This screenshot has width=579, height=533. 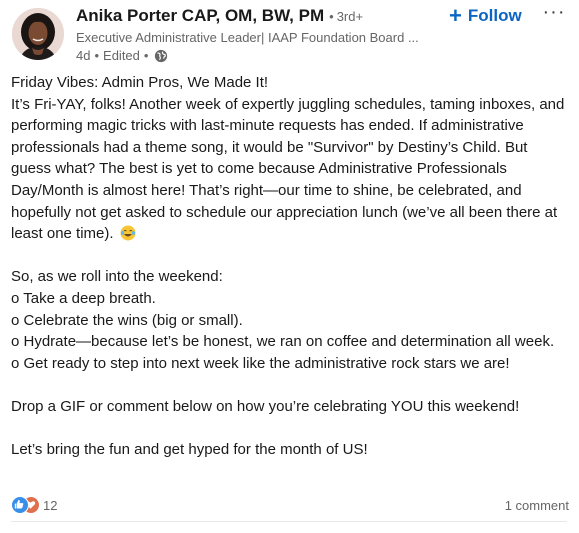 I want to click on reaction-count: 12, so click(x=50, y=505).